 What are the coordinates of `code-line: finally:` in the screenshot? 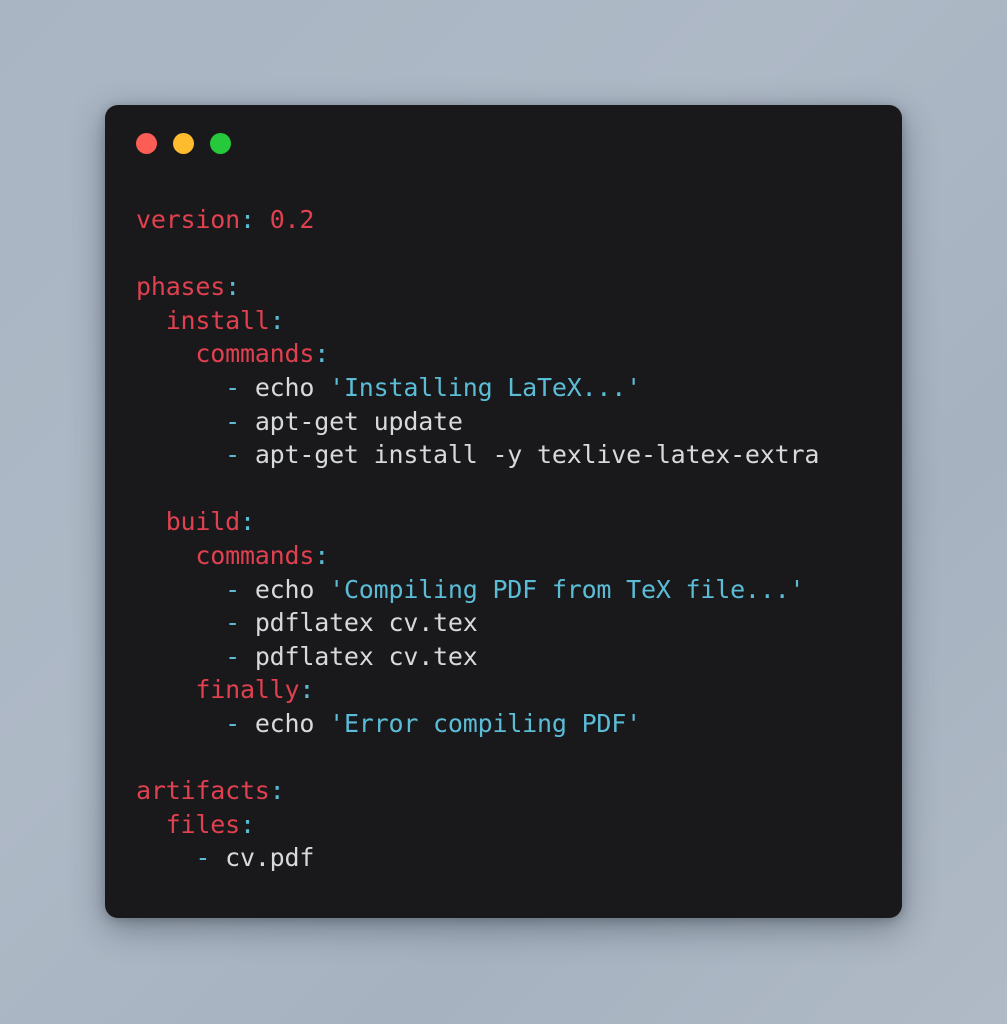 It's located at (519, 690).